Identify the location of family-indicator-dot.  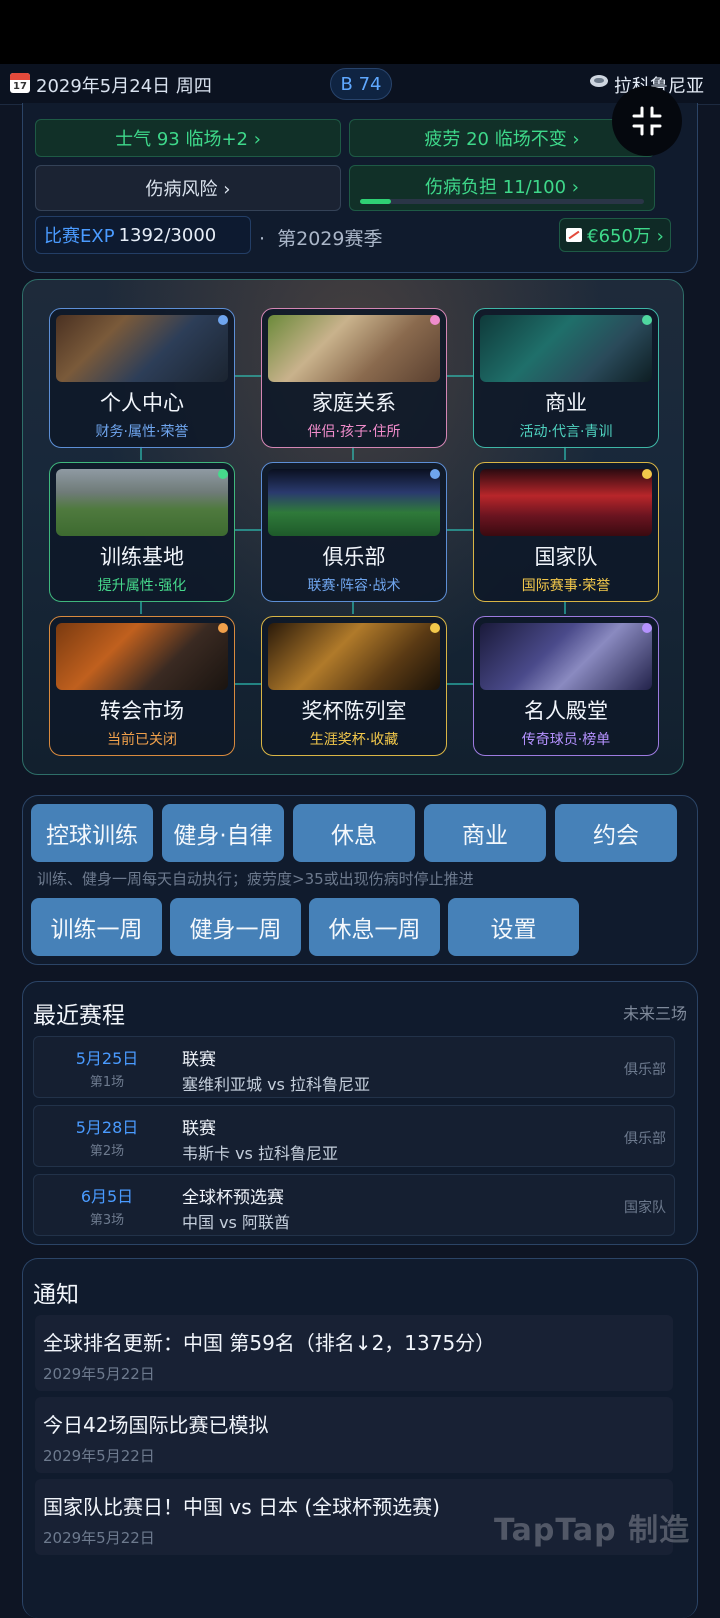
(435, 320).